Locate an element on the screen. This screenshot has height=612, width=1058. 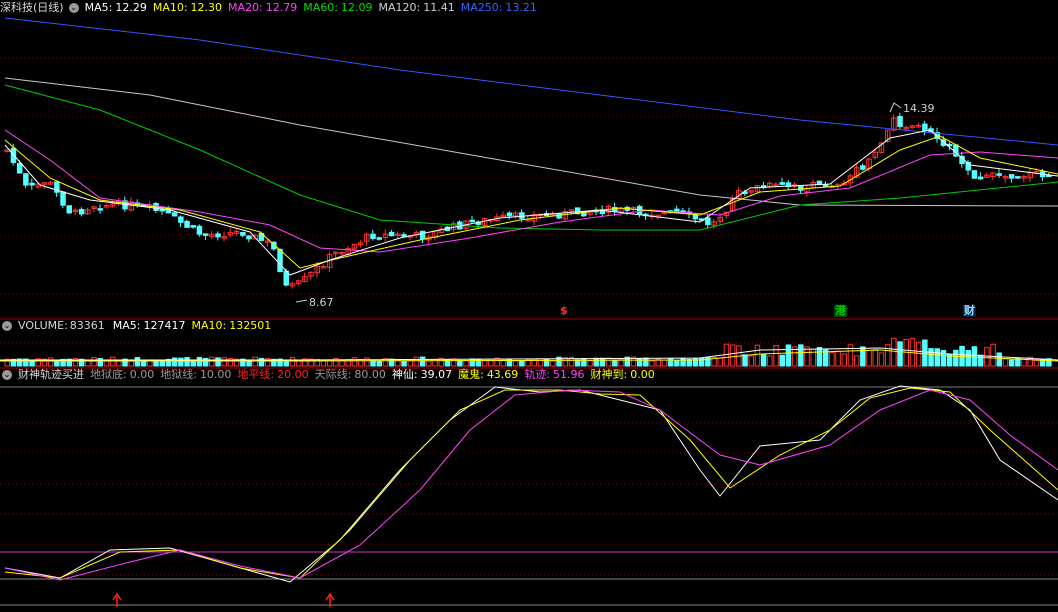
low-price-label: 8.67 is located at coordinates (321, 302).